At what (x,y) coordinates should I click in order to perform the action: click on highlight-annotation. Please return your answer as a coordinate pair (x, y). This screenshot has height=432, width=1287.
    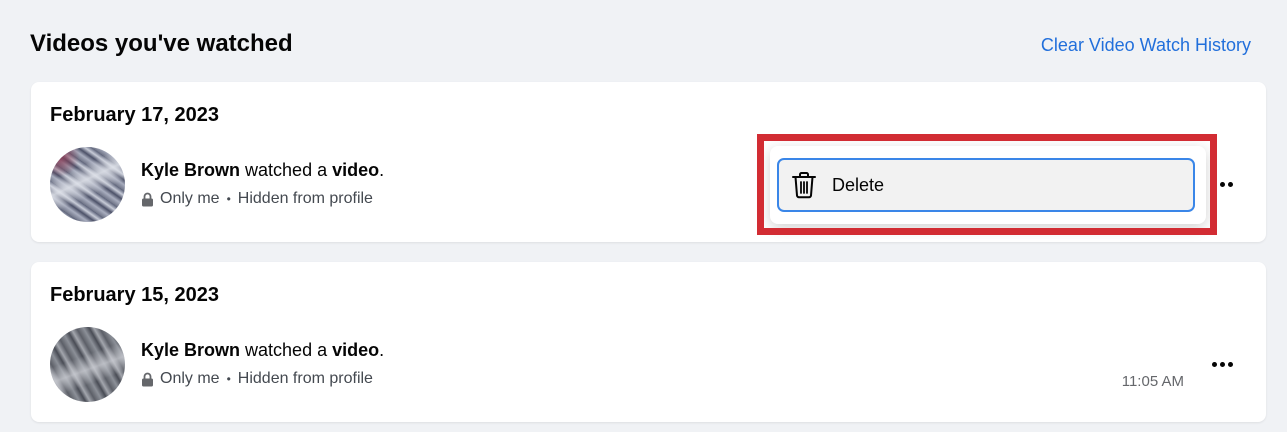
    Looking at the image, I should click on (987, 184).